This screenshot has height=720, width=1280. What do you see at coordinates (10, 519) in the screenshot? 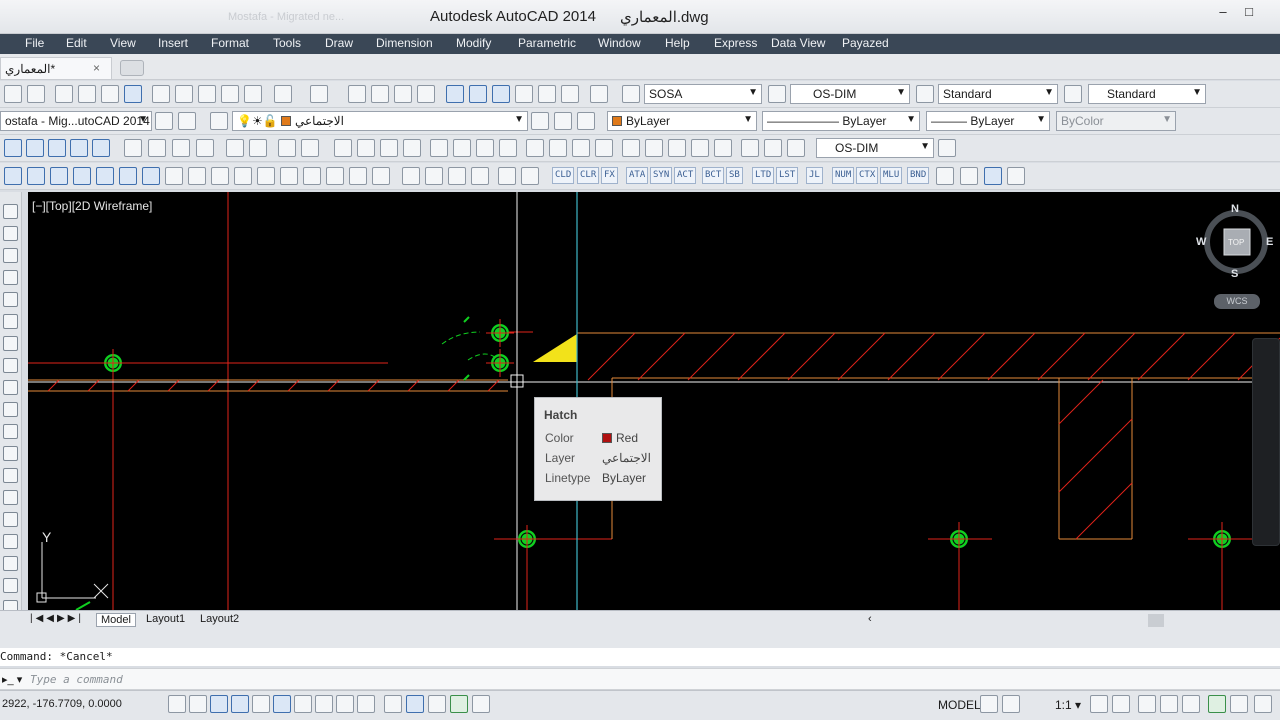
I see `hatch-icon` at bounding box center [10, 519].